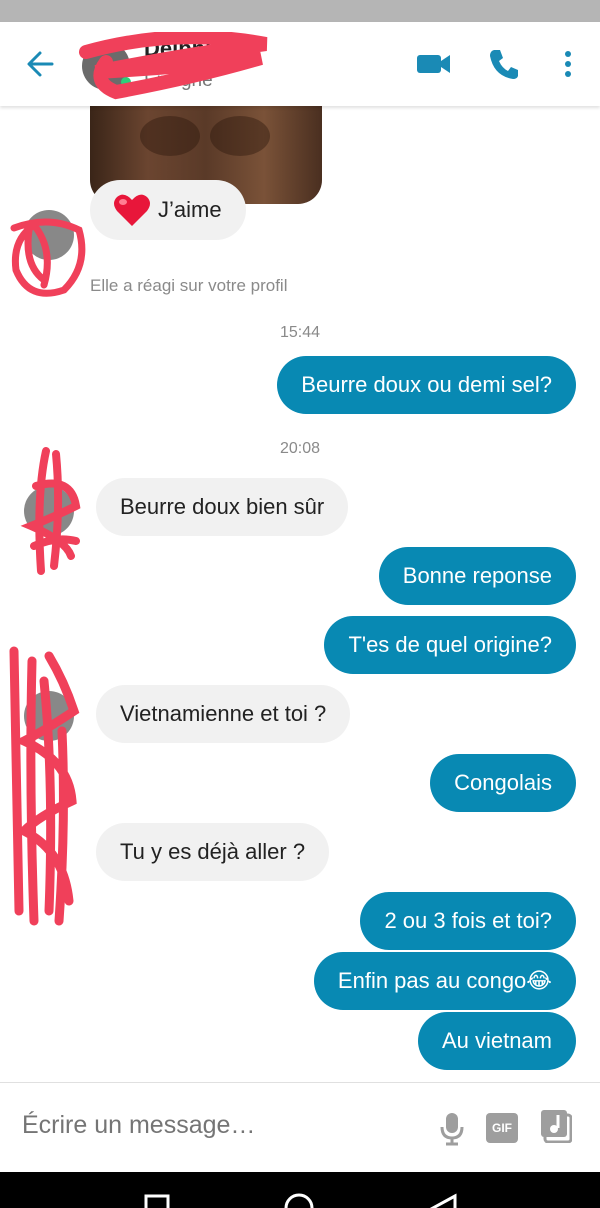 The height and width of the screenshot is (1208, 600). I want to click on arrow-left-icon, so click(40, 64).